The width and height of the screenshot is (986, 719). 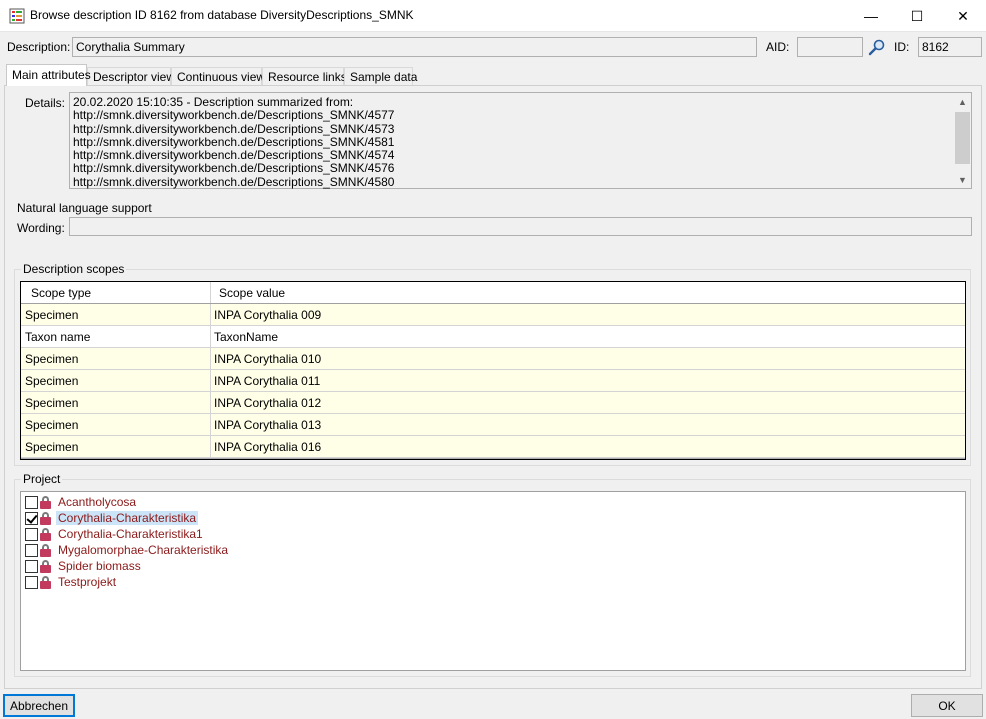 I want to click on cell-scope-value: INPA Corythalia 012, so click(x=588, y=402).